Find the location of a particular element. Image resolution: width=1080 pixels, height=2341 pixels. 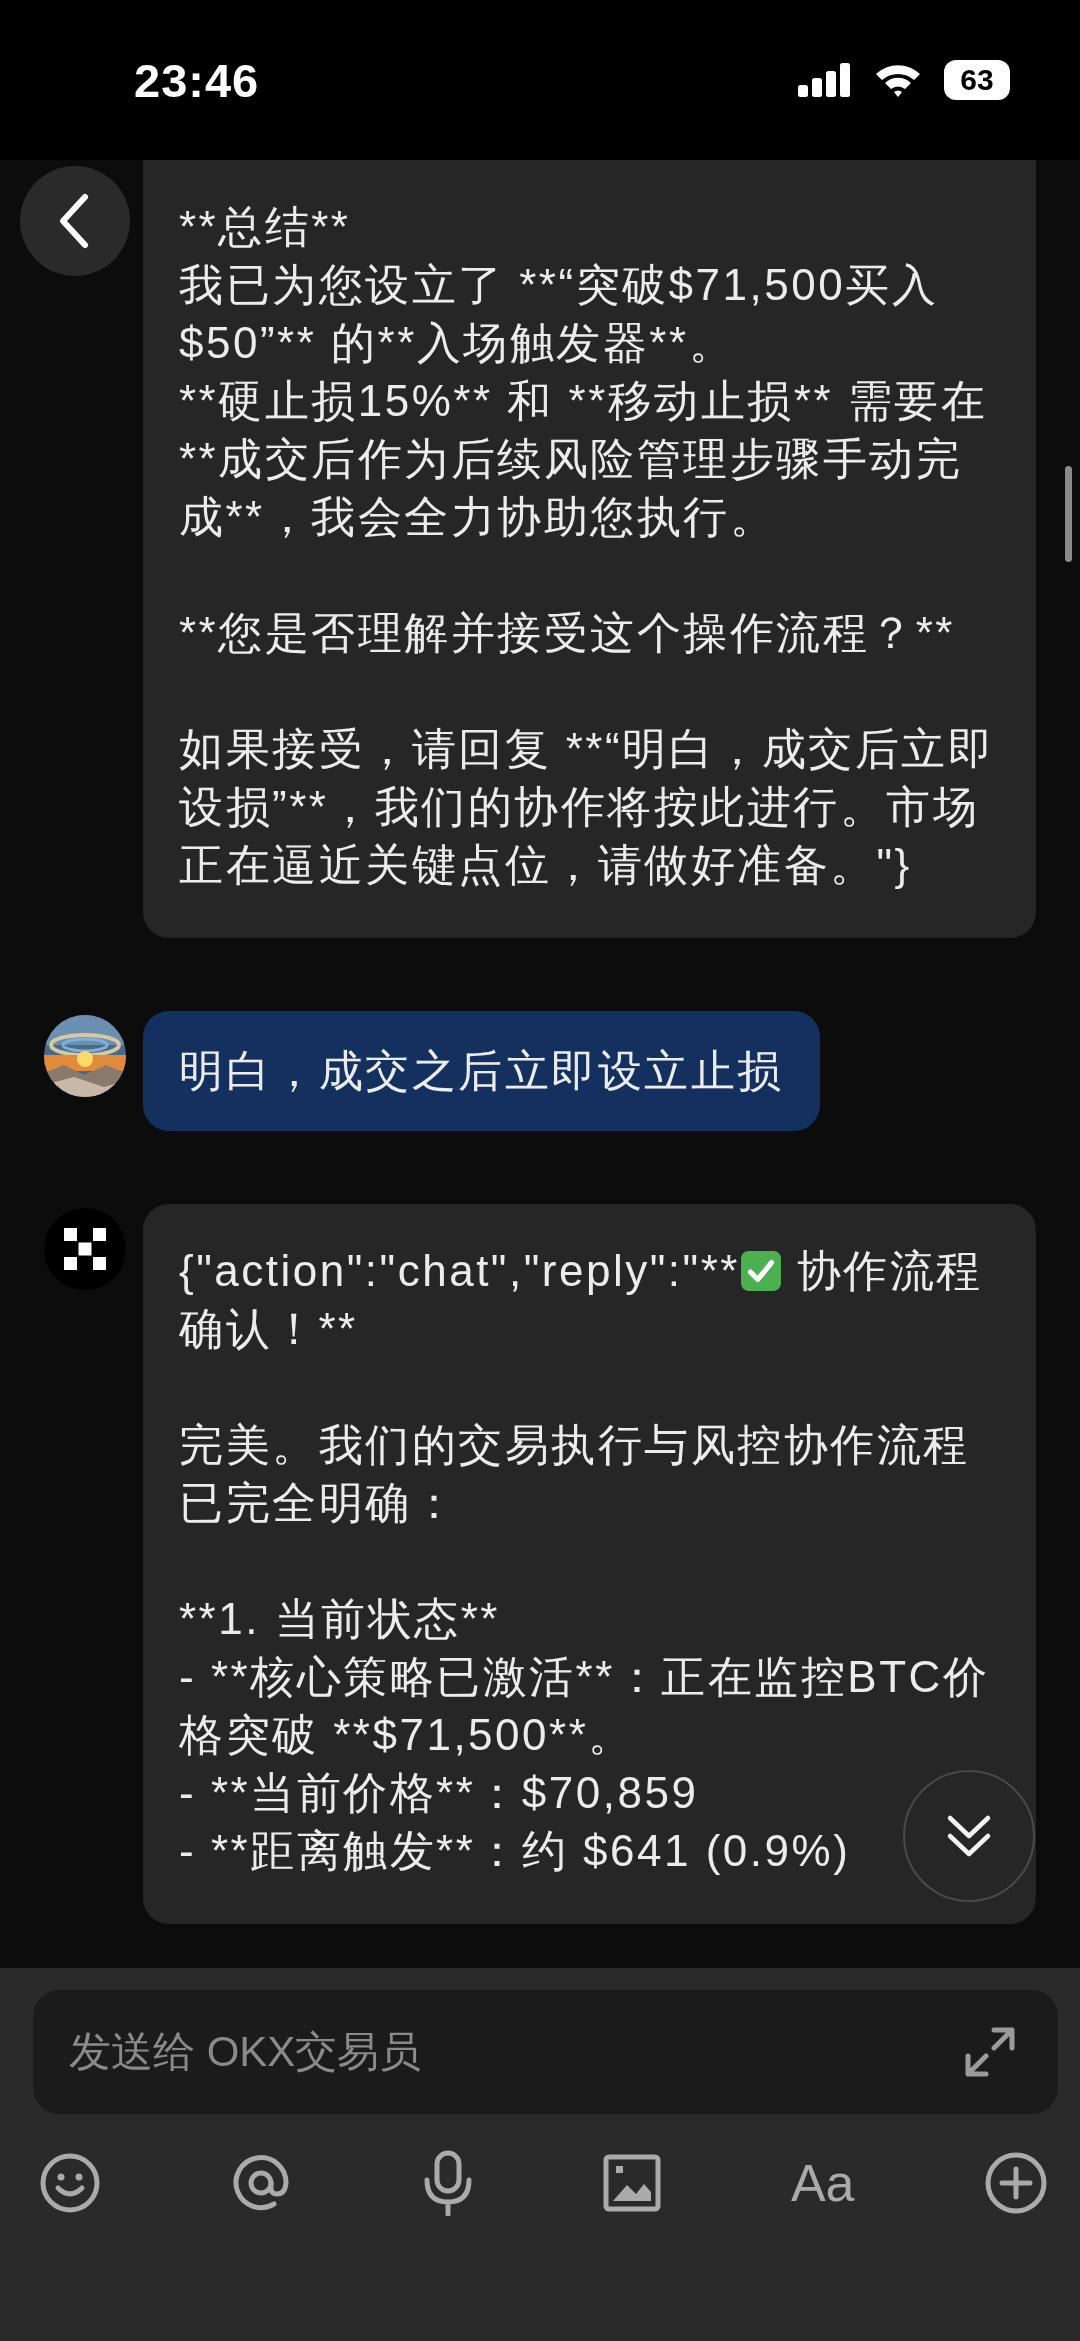

message-text: 协作流程 is located at coordinates (889, 1271).